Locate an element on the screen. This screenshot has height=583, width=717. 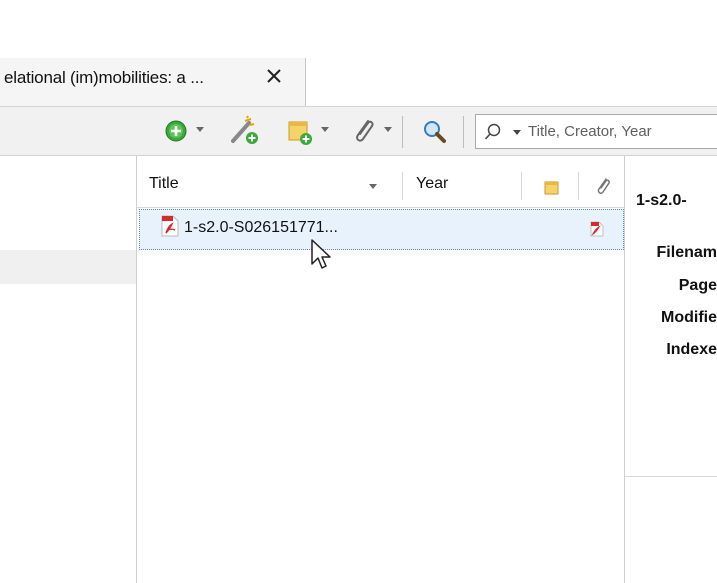
collections-pane is located at coordinates (68, 369).